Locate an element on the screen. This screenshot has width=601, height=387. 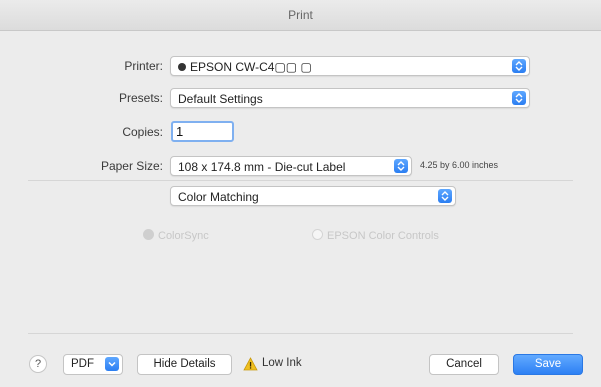
window-titlebar: Print is located at coordinates (300, 15).